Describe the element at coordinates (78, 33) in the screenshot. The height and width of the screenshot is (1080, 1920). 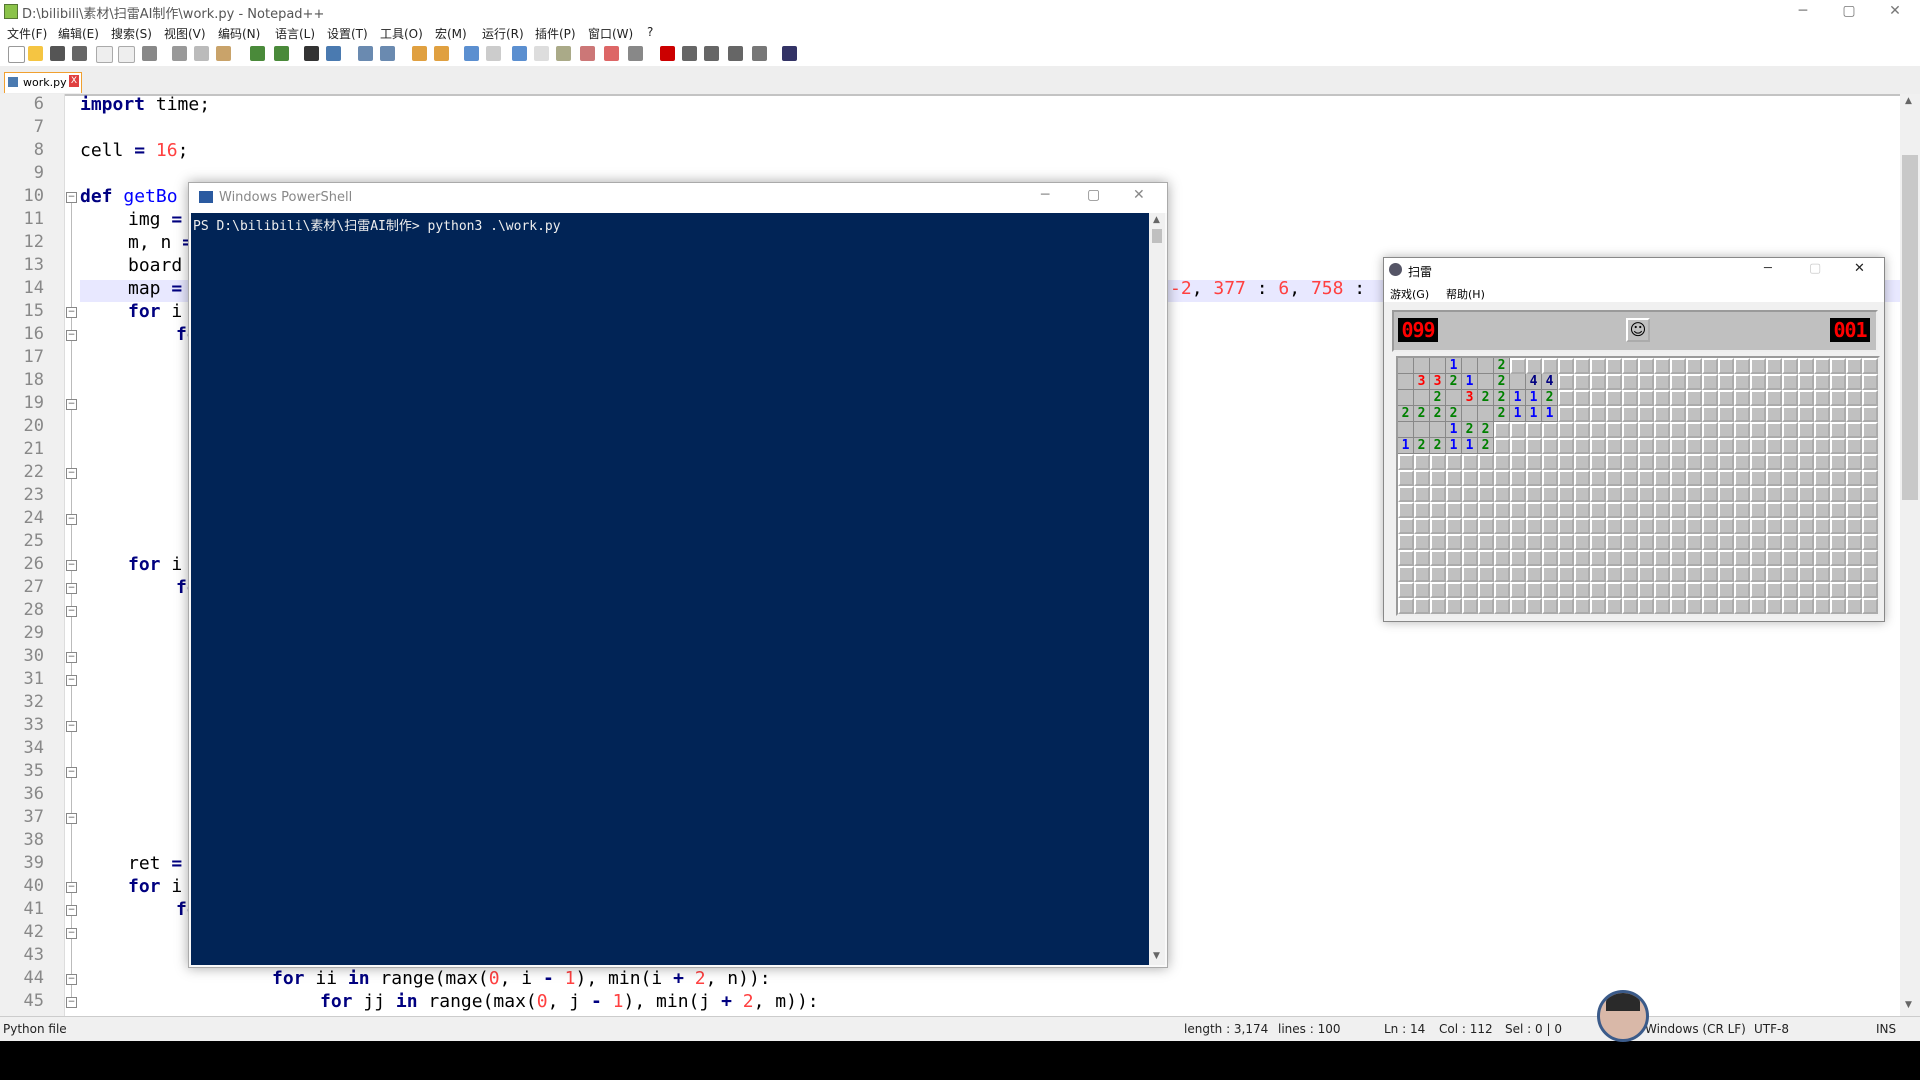
I see `menu-edit: 编辑(E)` at that location.